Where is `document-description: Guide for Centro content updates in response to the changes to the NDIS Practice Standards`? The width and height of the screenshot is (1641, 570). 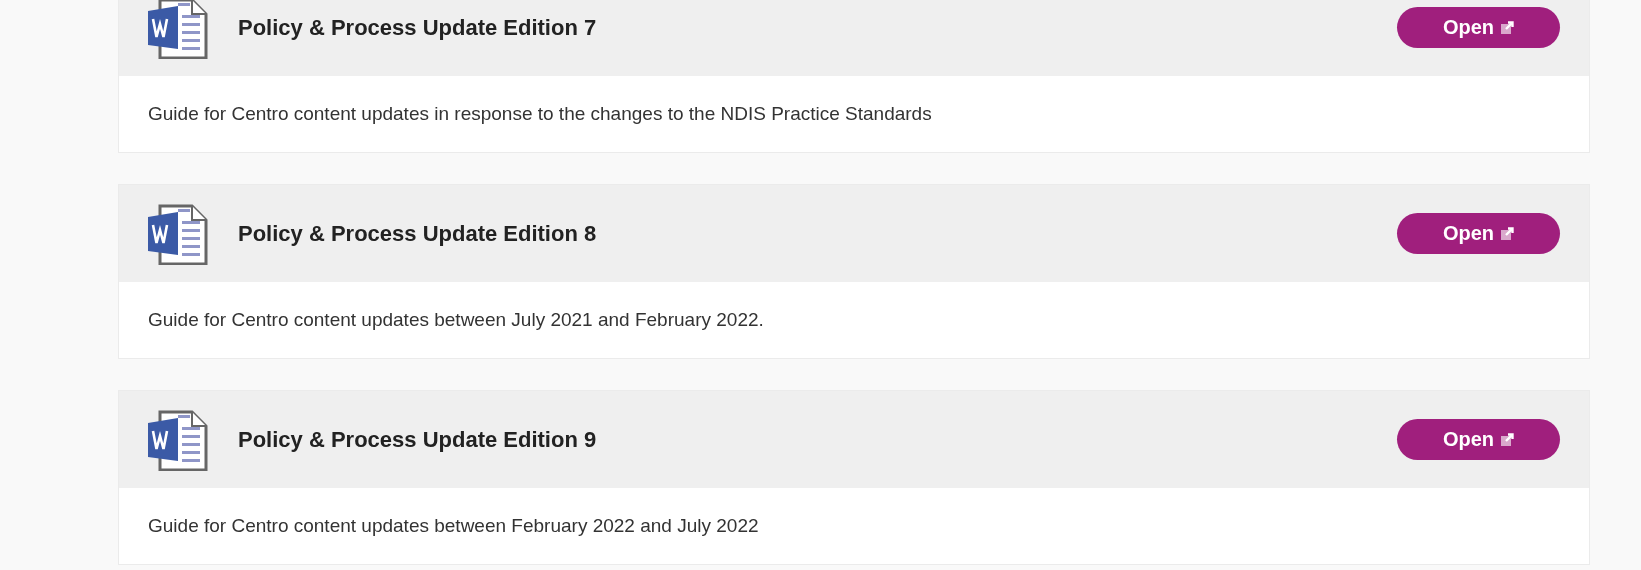 document-description: Guide for Centro content updates in response to the changes to the NDIS Practice Standards is located at coordinates (540, 114).